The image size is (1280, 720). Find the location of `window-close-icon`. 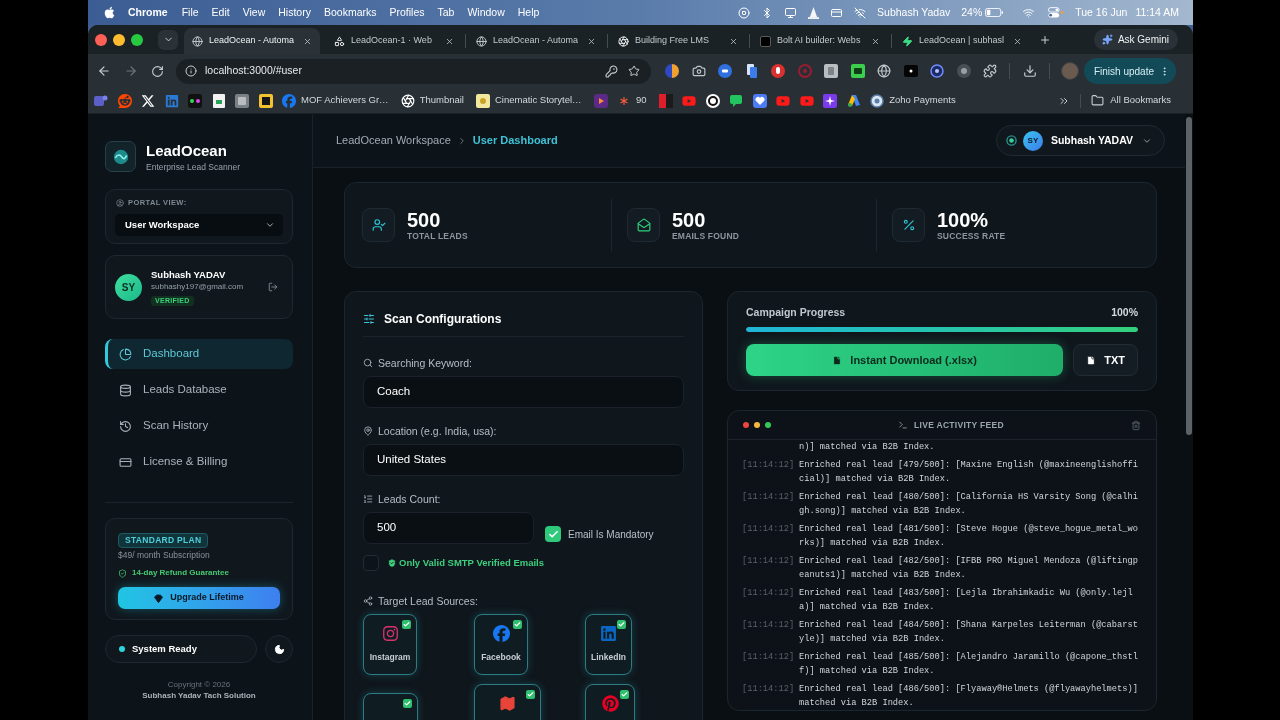

window-close-icon is located at coordinates (101, 39).